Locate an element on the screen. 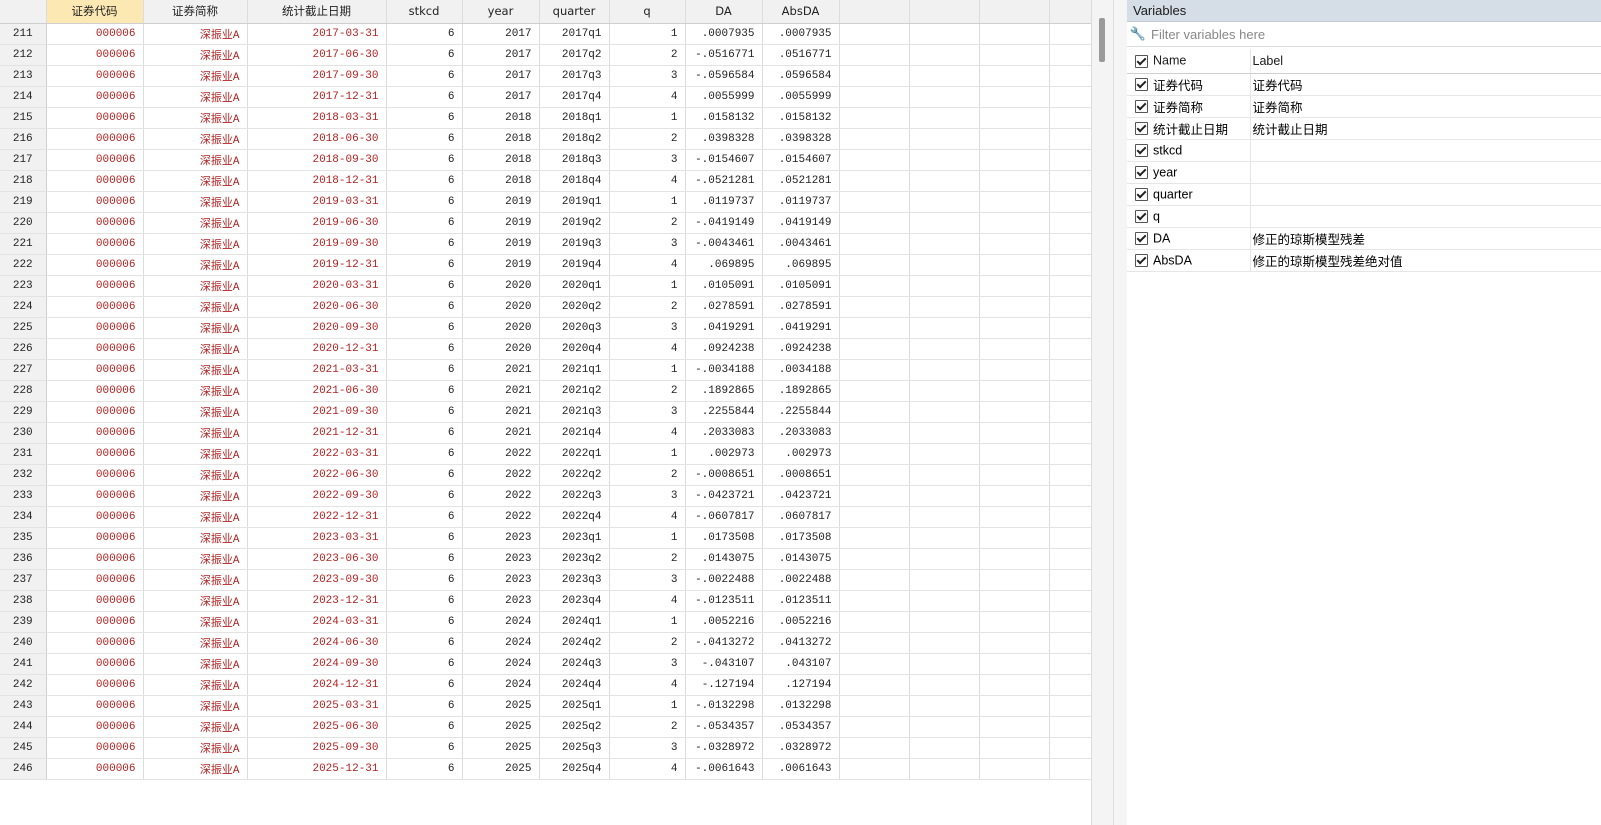 The image size is (1601, 825). table-cell: -.0534357 is located at coordinates (724, 727).